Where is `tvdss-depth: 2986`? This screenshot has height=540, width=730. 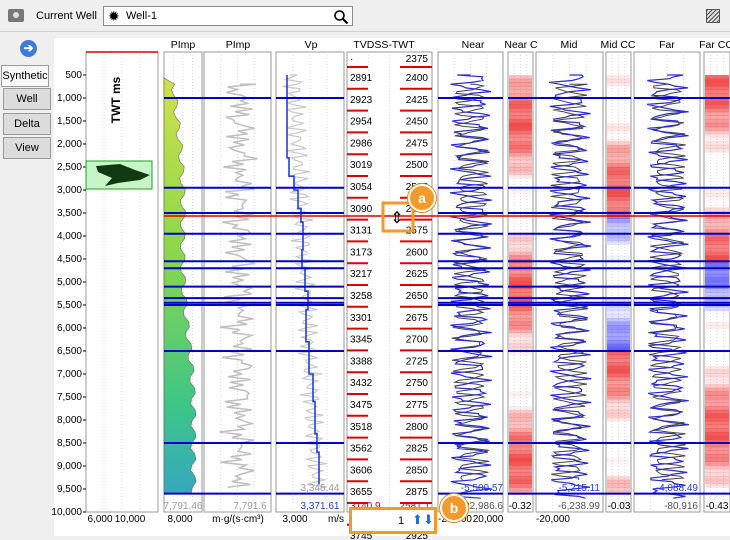 tvdss-depth: 2986 is located at coordinates (361, 143).